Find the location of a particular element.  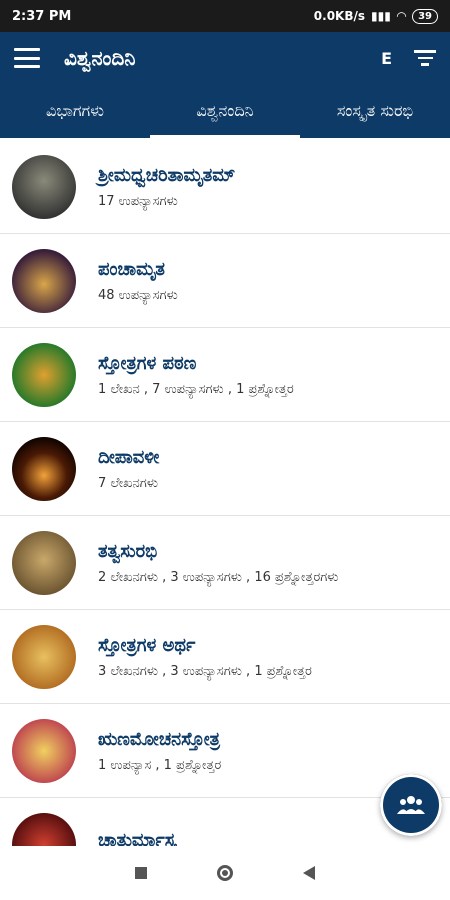

item-title: ತತ್ವಸುರಭಿ is located at coordinates (128, 551).